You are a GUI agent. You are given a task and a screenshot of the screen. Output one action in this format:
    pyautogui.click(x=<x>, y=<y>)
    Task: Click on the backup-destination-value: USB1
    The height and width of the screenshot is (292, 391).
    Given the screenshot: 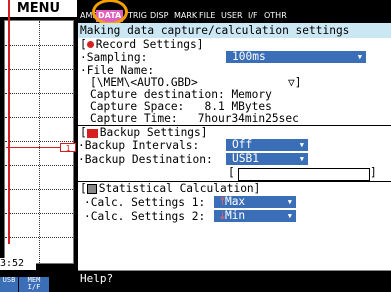 What is the action you would take?
    pyautogui.click(x=245, y=158)
    